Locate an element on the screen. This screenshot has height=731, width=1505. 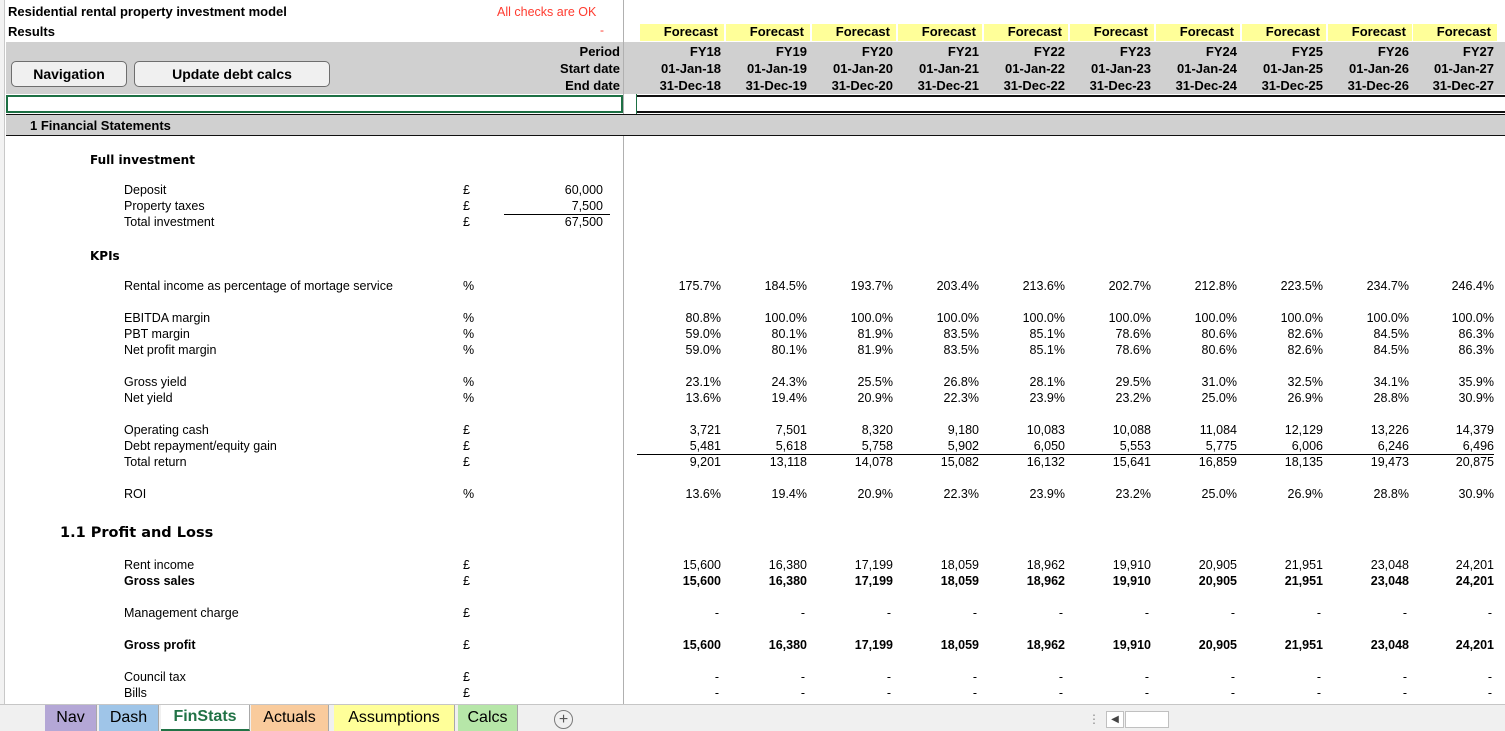
value-cell: 19.4% is located at coordinates (765, 398).